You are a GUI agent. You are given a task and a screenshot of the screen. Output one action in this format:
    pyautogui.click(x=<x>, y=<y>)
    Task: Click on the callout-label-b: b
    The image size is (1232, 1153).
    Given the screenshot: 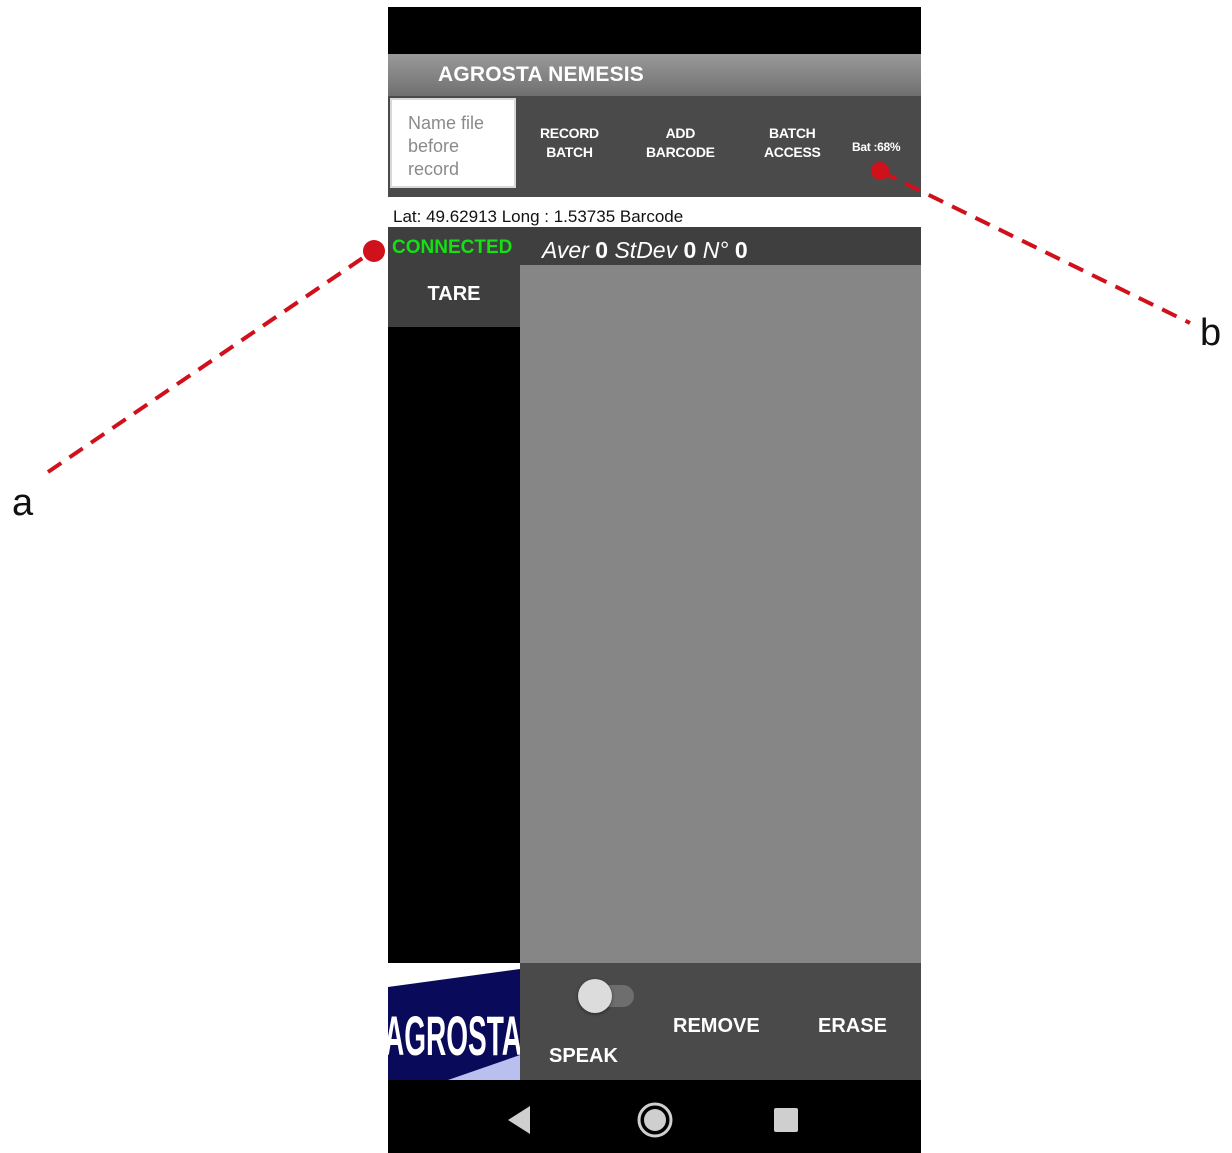 What is the action you would take?
    pyautogui.click(x=1211, y=333)
    